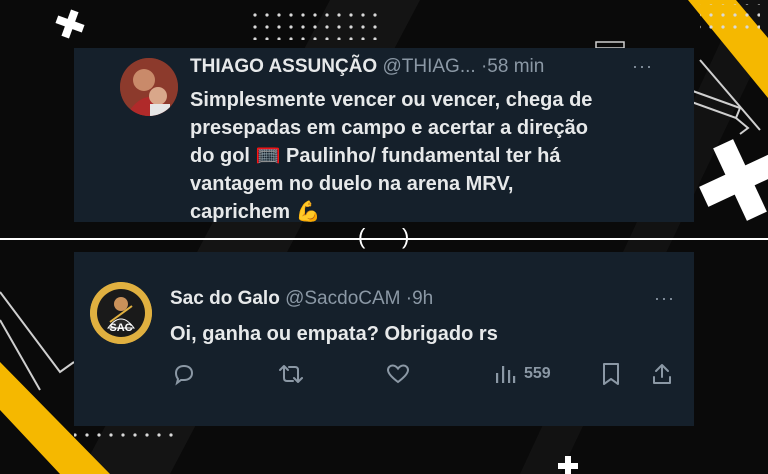  What do you see at coordinates (334, 334) in the screenshot?
I see `tweet-text: Oi, ganha ou empata? Obrigado rs` at bounding box center [334, 334].